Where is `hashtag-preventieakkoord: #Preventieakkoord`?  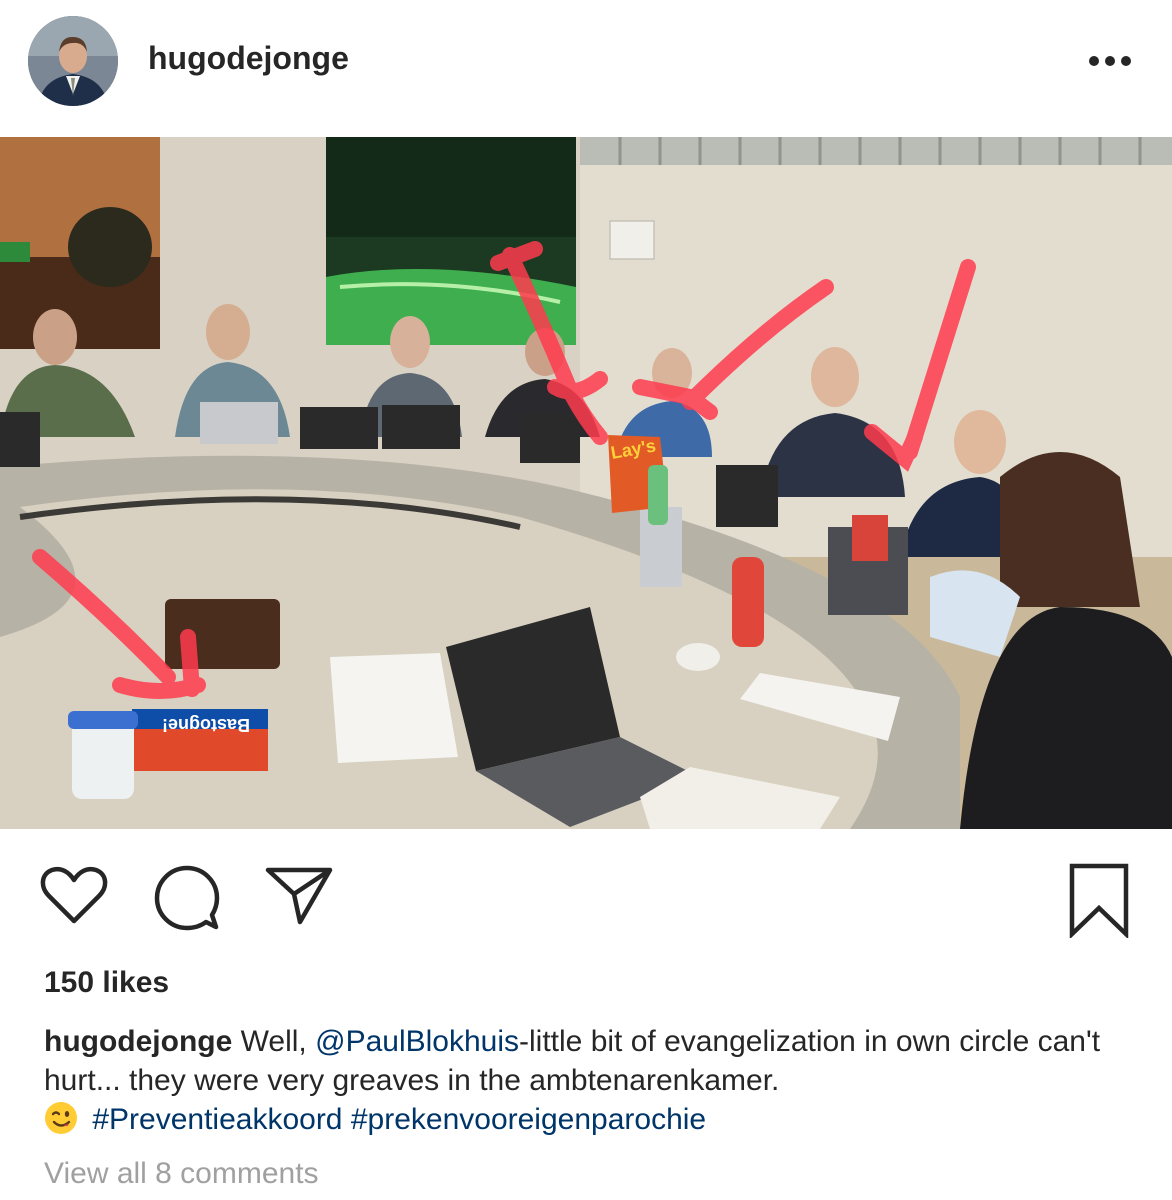 hashtag-preventieakkoord: #Preventieakkoord is located at coordinates (217, 1119).